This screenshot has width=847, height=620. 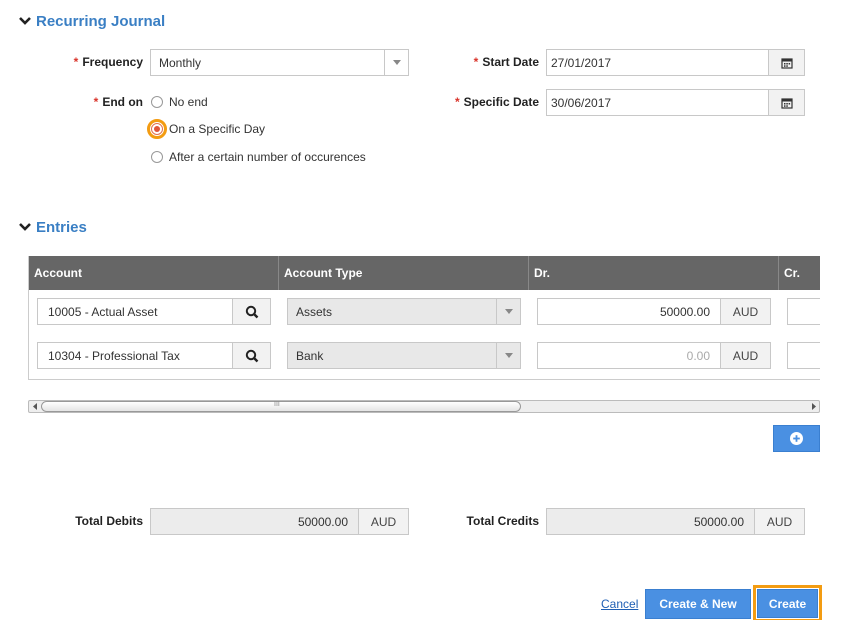 I want to click on scroll-left-icon, so click(x=34, y=406).